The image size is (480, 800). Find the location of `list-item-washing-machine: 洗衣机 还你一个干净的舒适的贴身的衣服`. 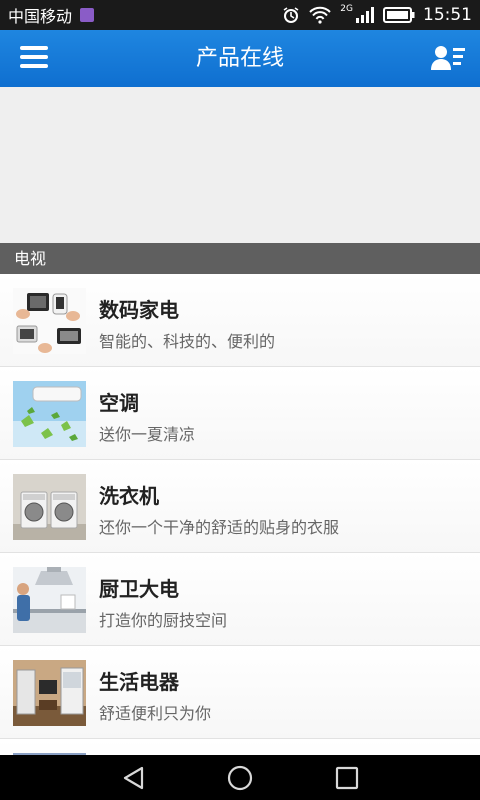

list-item-washing-machine: 洗衣机 还你一个干净的舒适的贴身的衣服 is located at coordinates (240, 506).